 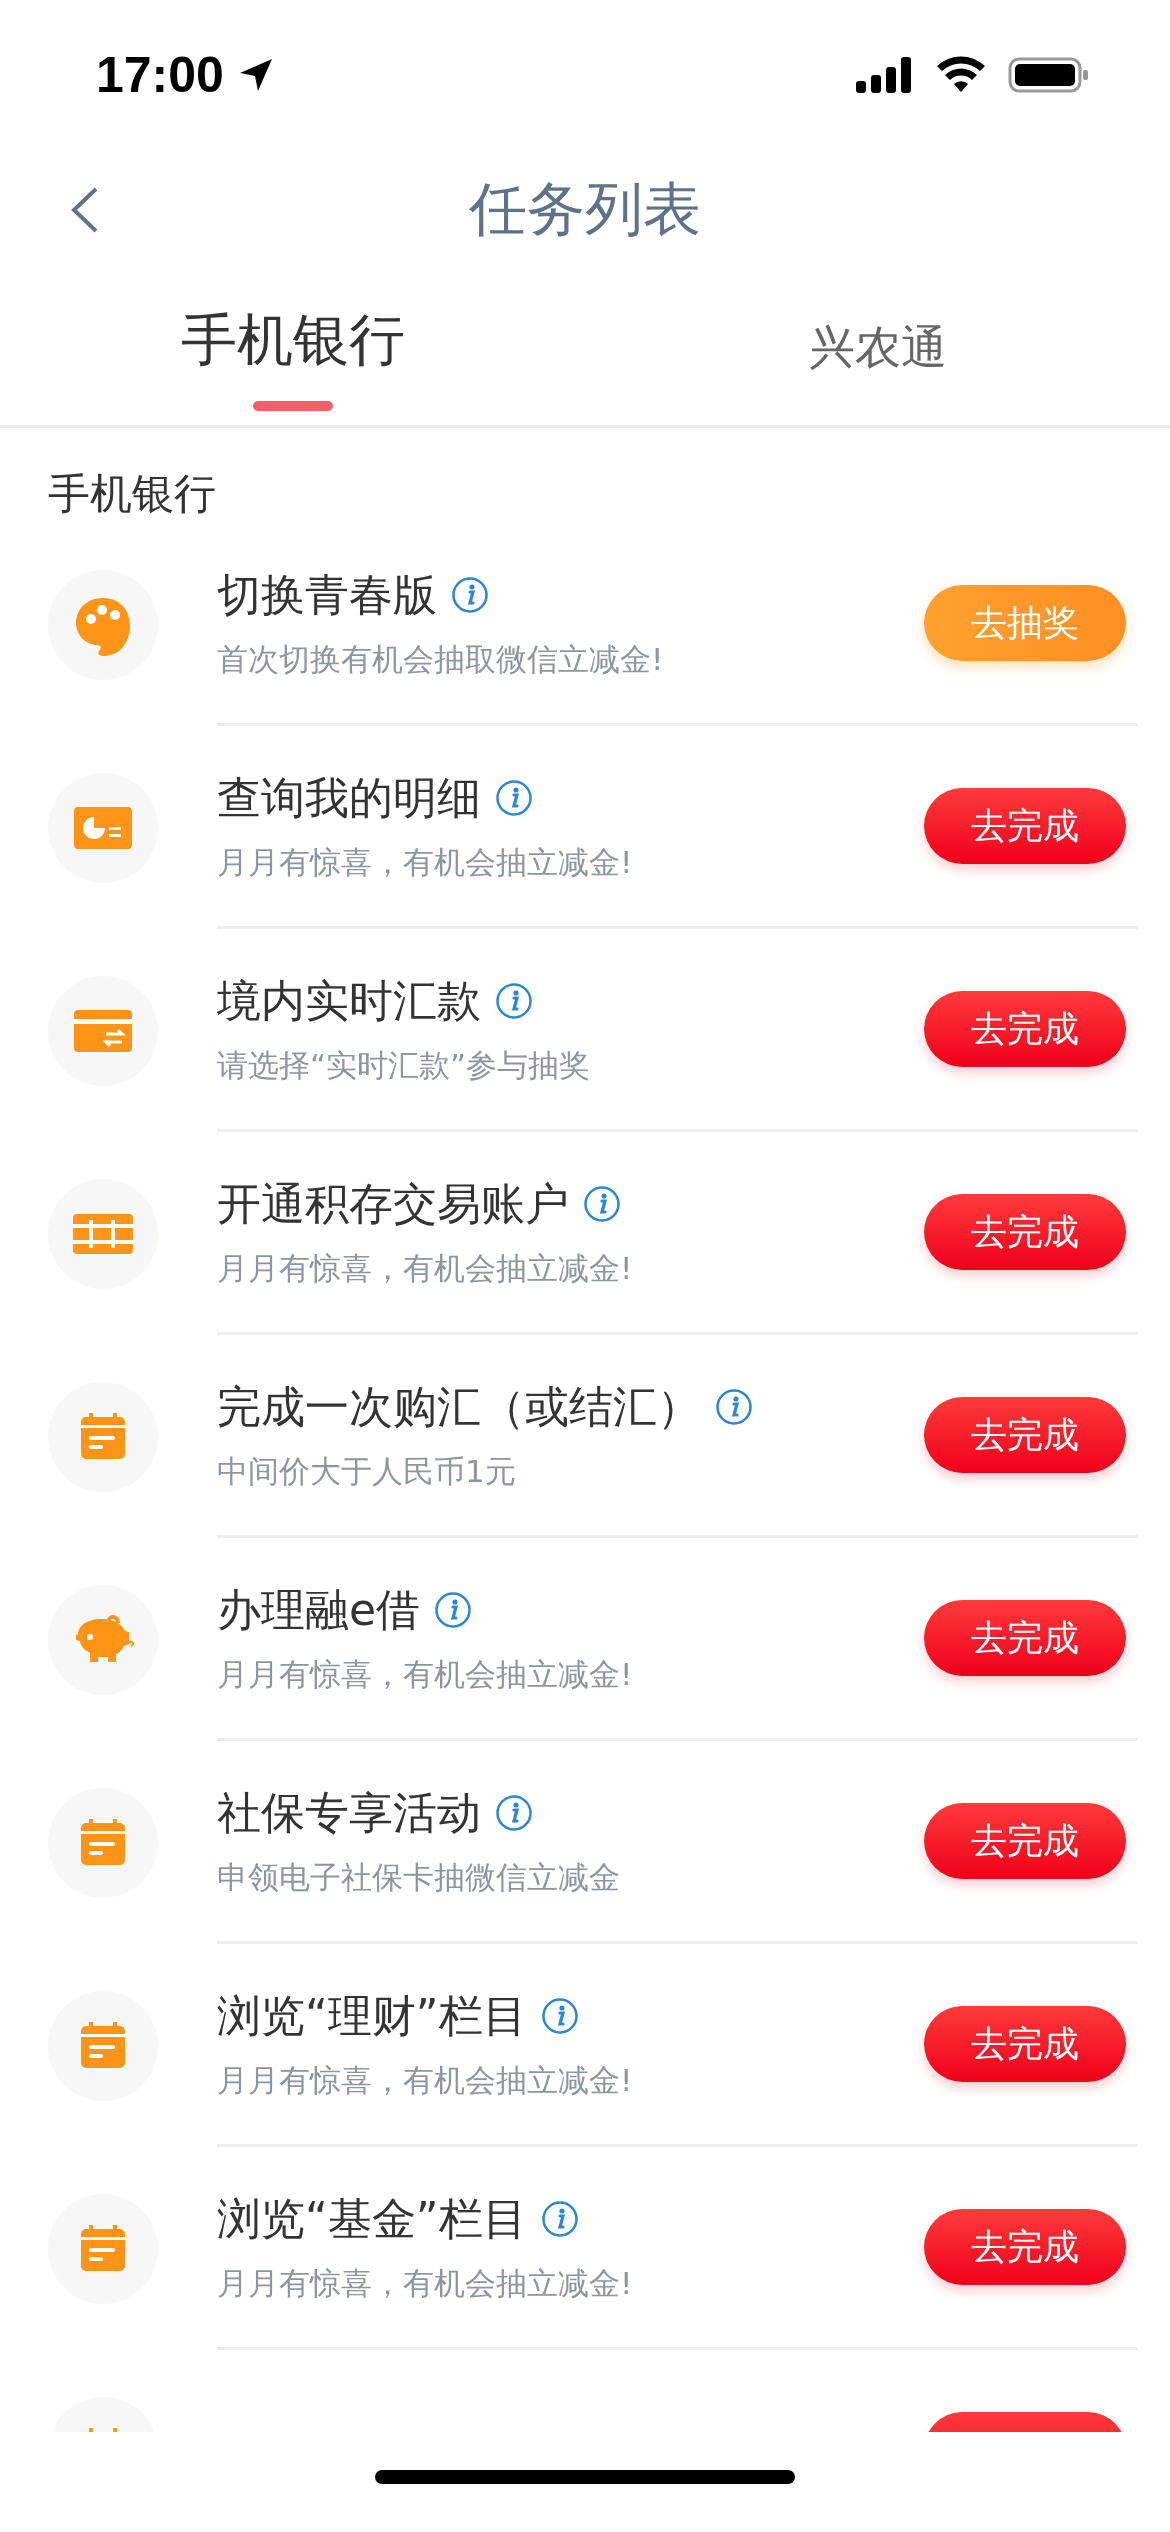 I want to click on wifi-icon, so click(x=961, y=75).